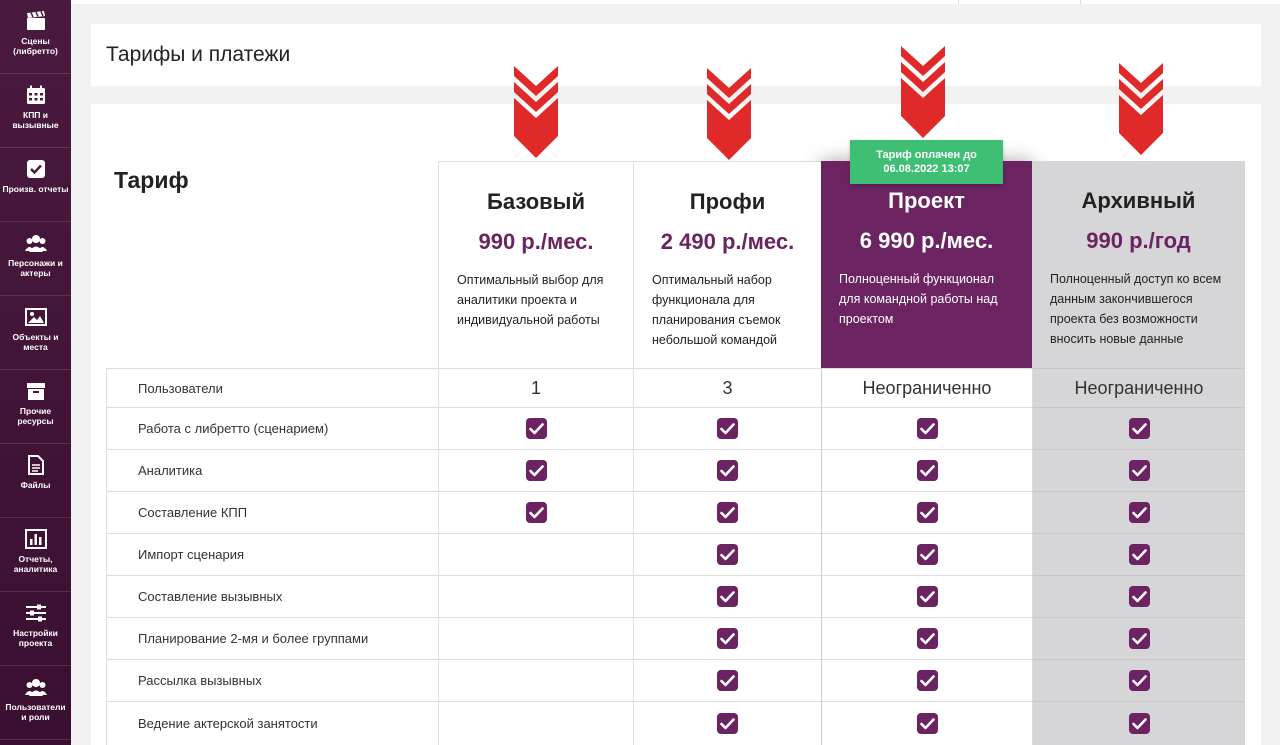  Describe the element at coordinates (536, 241) in the screenshot. I see `plan-price: 990 р./мес.` at that location.